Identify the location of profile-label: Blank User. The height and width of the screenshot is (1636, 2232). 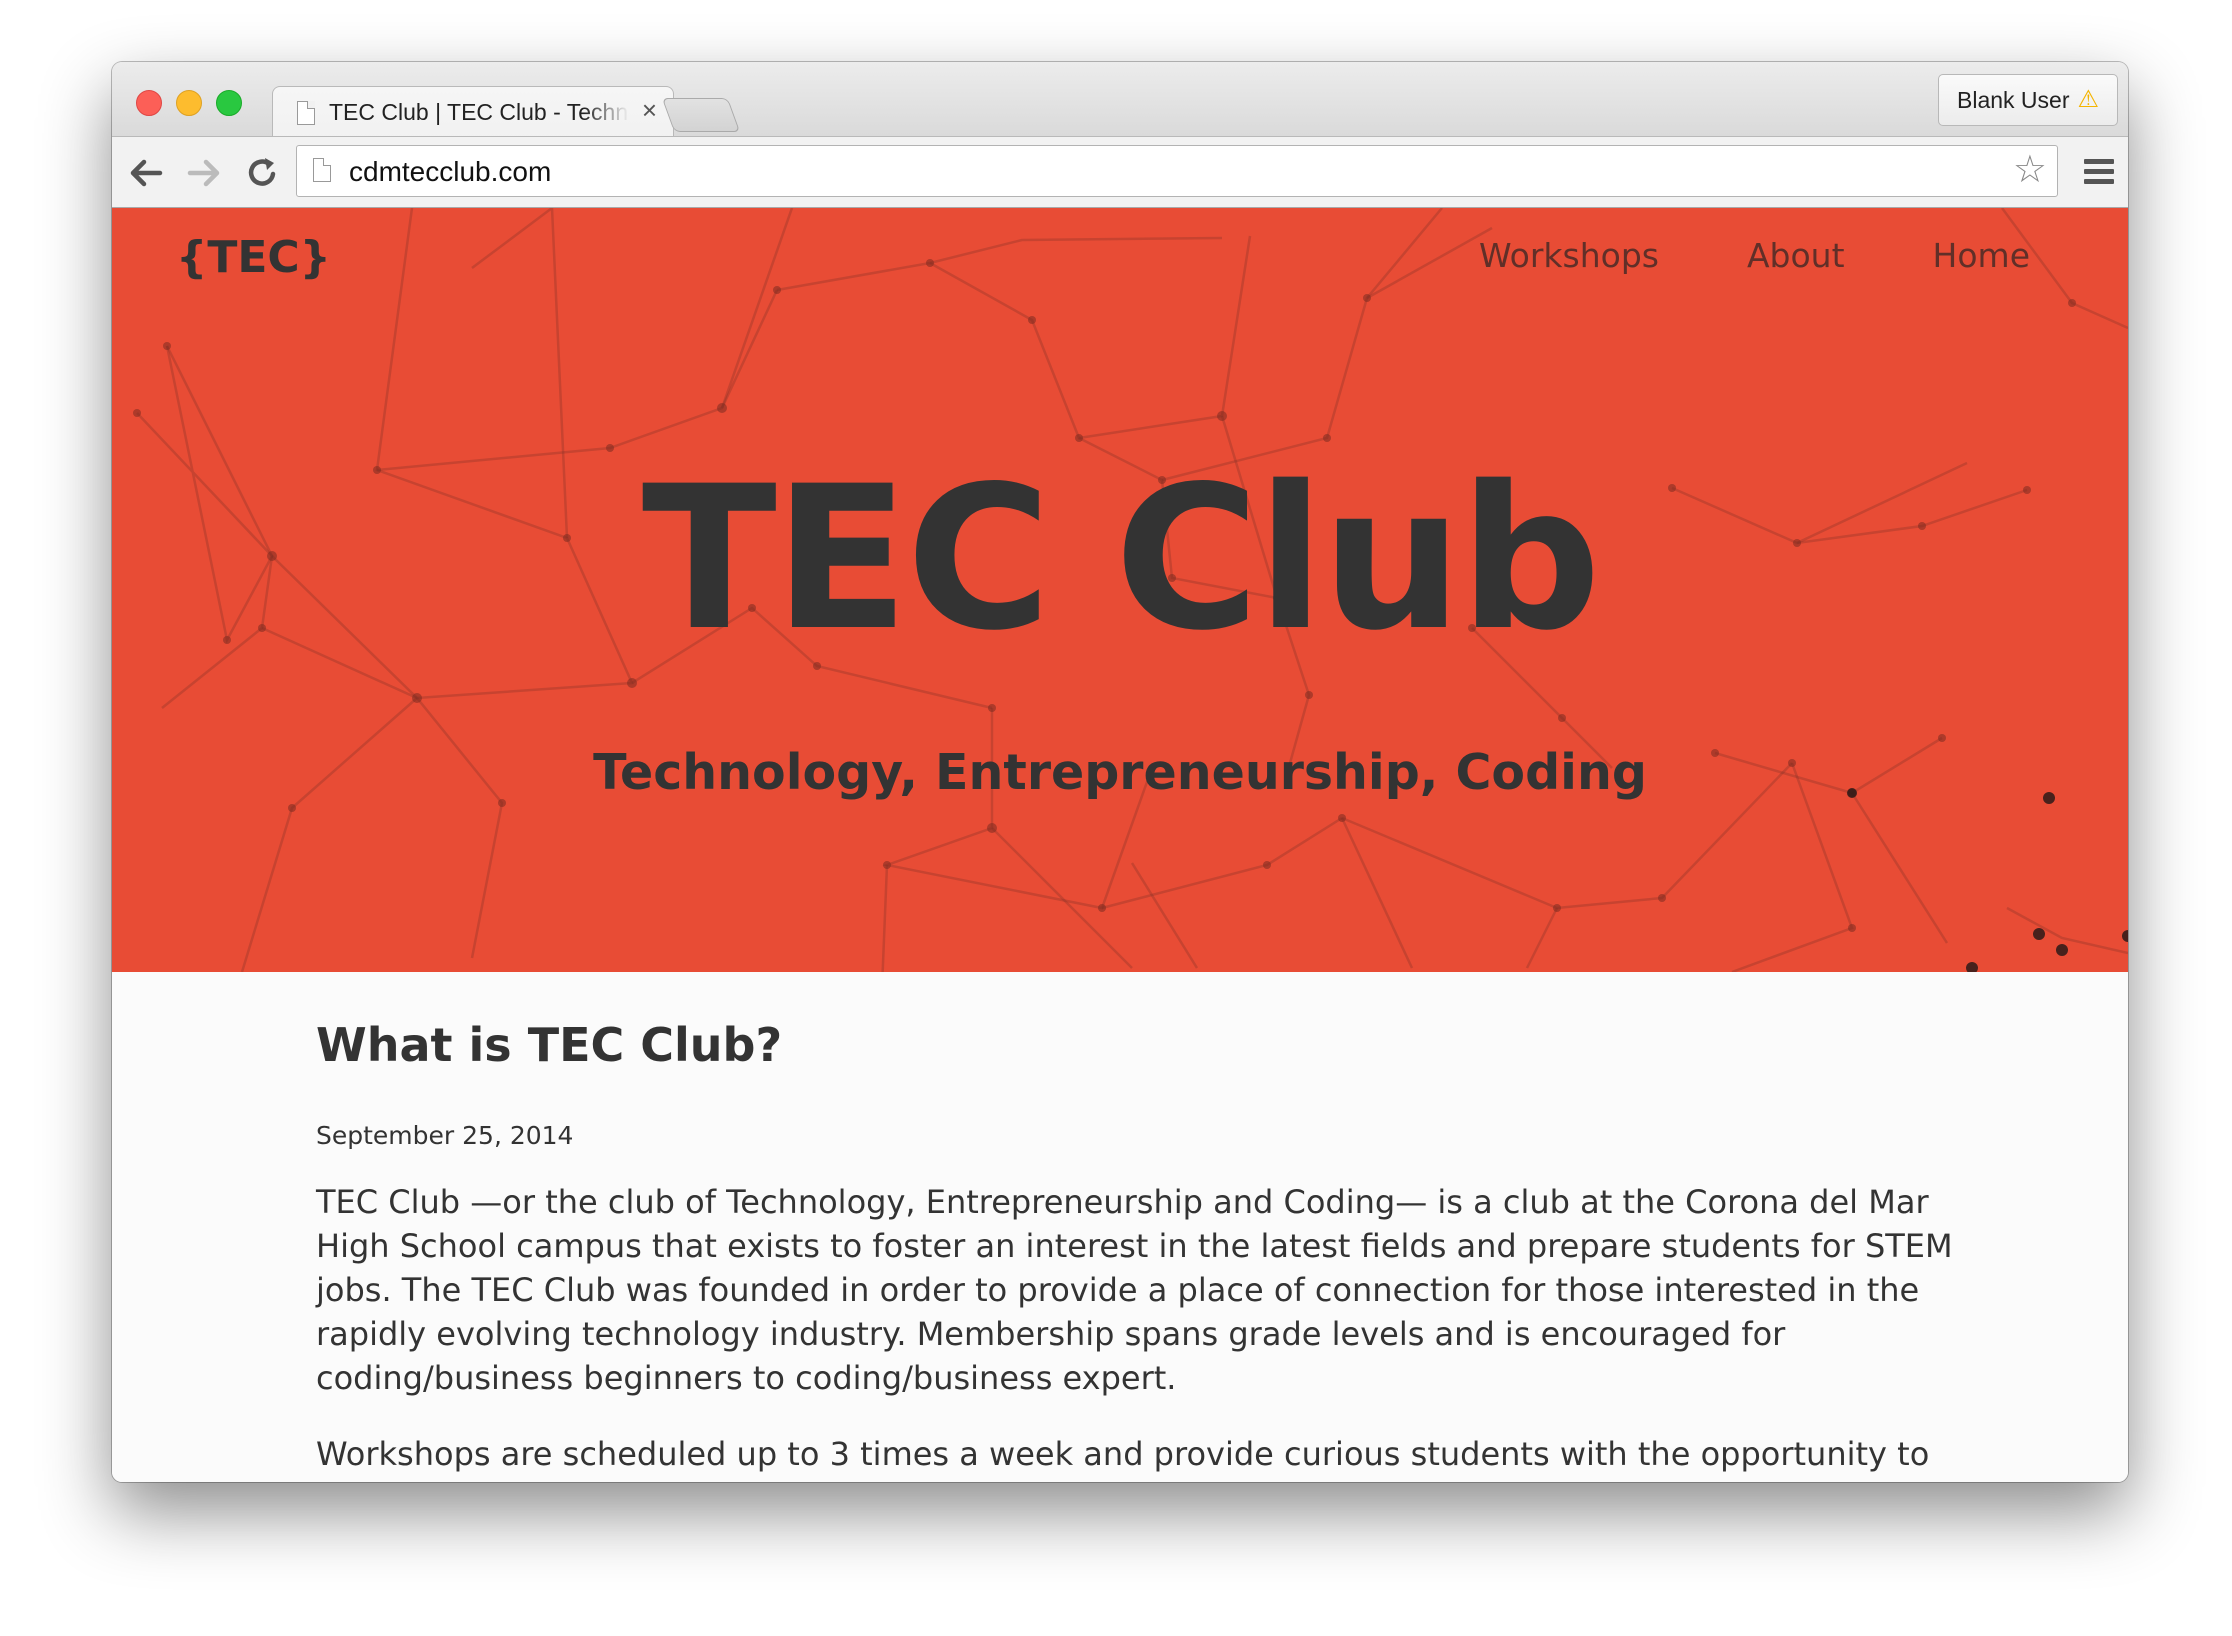
(2013, 100).